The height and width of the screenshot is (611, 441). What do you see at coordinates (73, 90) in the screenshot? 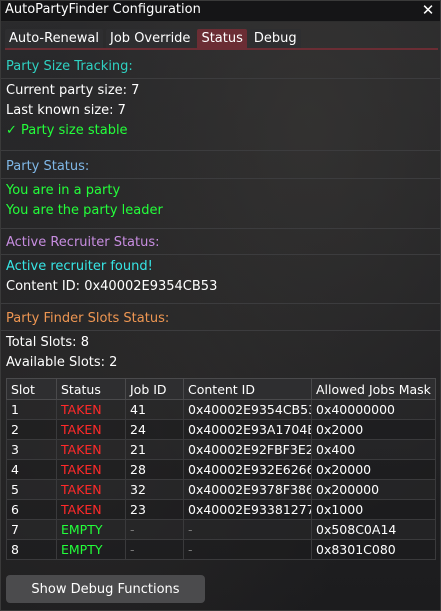
I see `current-party-size: Current party size: 7` at bounding box center [73, 90].